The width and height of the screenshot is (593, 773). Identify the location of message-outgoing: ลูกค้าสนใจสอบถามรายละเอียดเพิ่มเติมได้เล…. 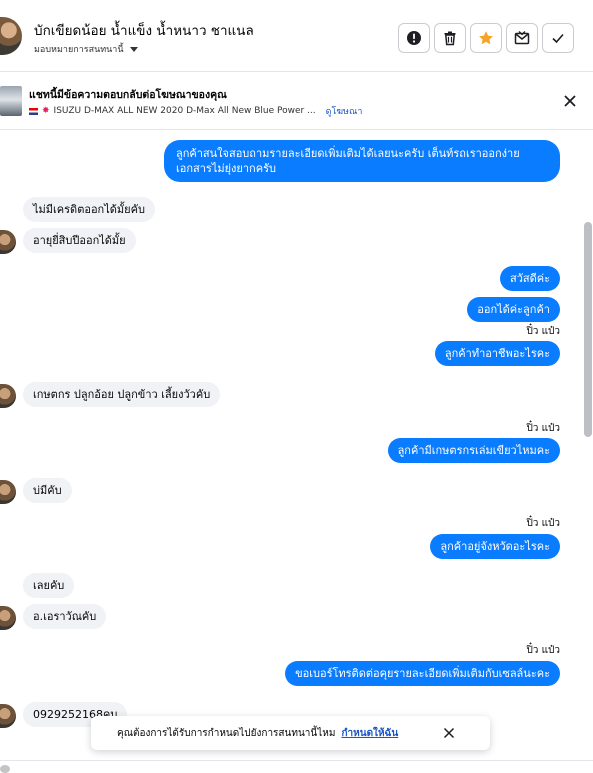
(362, 161).